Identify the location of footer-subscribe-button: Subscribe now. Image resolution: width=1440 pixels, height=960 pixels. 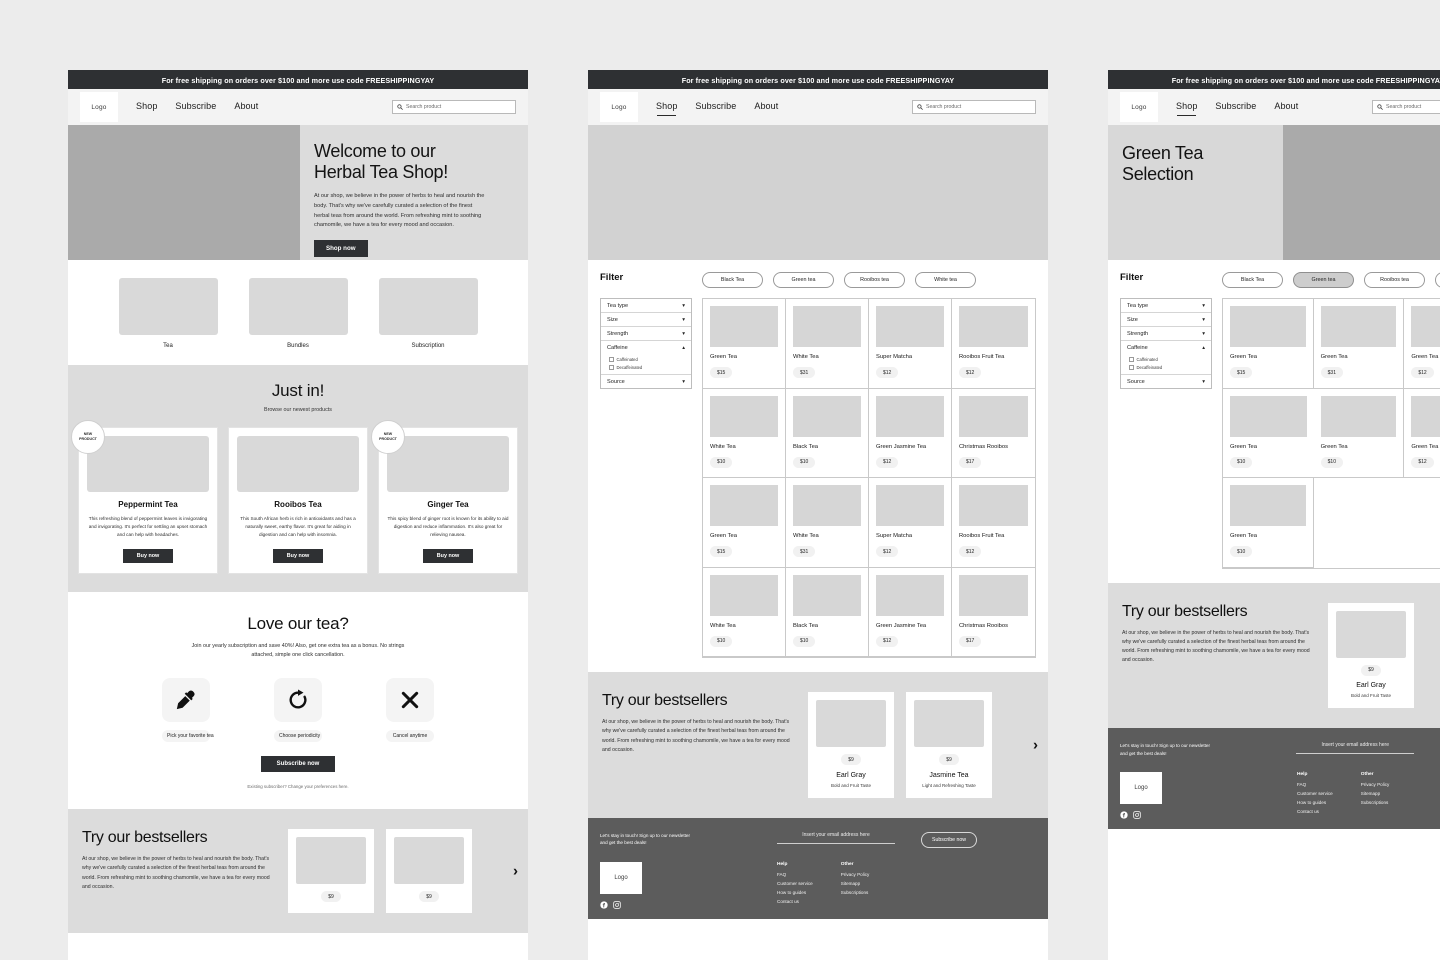
(949, 839).